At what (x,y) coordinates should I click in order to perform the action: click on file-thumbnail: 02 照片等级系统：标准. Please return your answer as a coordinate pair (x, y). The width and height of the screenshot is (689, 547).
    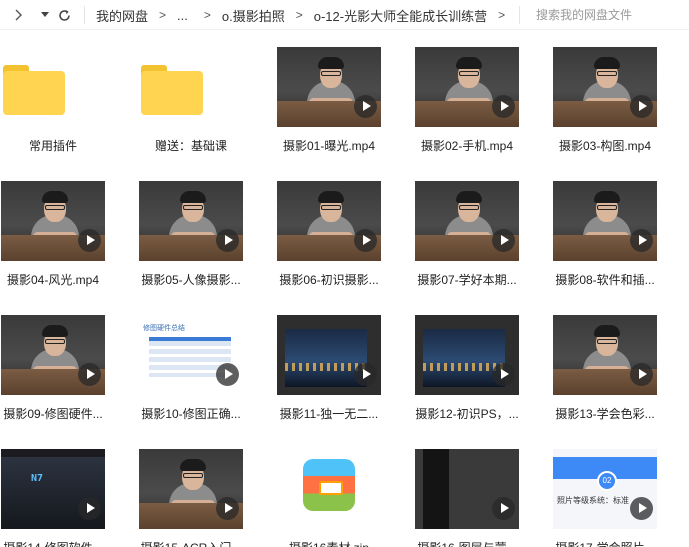
    Looking at the image, I should click on (605, 489).